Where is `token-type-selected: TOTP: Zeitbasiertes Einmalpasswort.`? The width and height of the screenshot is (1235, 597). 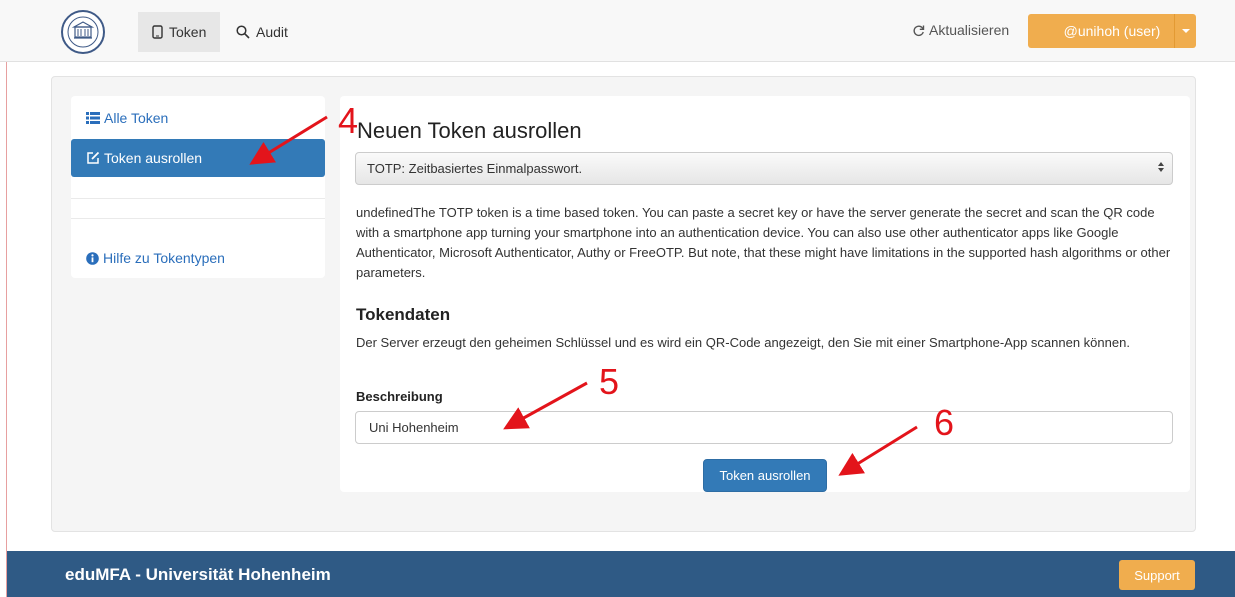 token-type-selected: TOTP: Zeitbasiertes Einmalpasswort. is located at coordinates (475, 168).